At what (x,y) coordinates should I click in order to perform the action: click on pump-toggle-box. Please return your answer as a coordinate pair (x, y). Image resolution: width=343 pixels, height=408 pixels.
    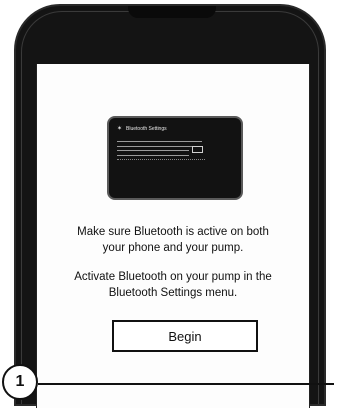
    Looking at the image, I should click on (197, 149).